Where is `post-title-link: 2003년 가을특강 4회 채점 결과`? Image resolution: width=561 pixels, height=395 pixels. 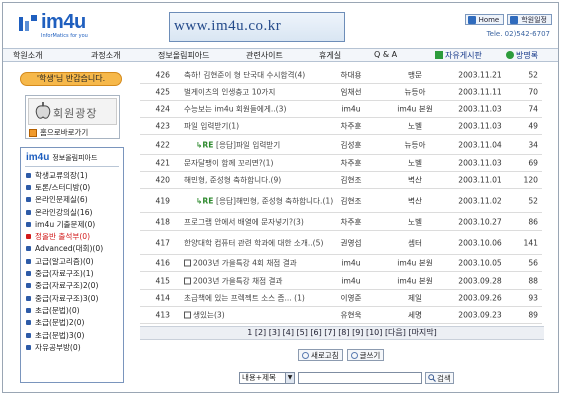
post-title-link: 2003년 가을특강 4회 채점 결과 is located at coordinates (260, 263).